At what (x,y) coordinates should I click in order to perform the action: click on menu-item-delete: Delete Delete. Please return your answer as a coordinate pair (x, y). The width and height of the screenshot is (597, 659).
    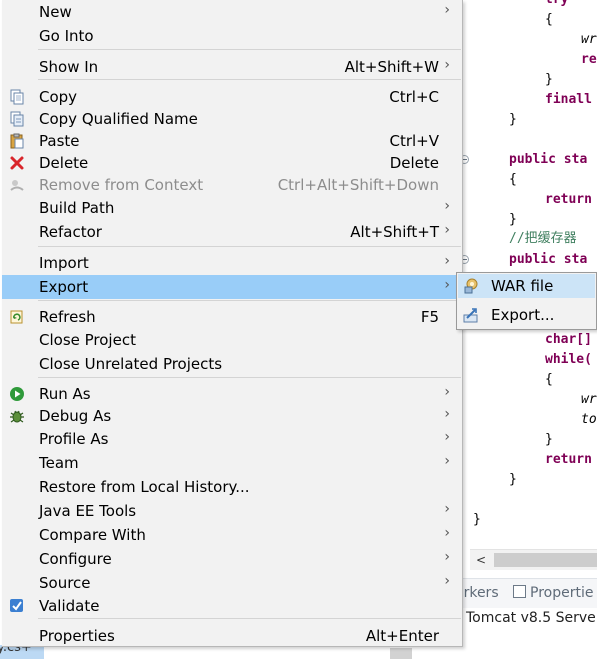
    Looking at the image, I should click on (232, 163).